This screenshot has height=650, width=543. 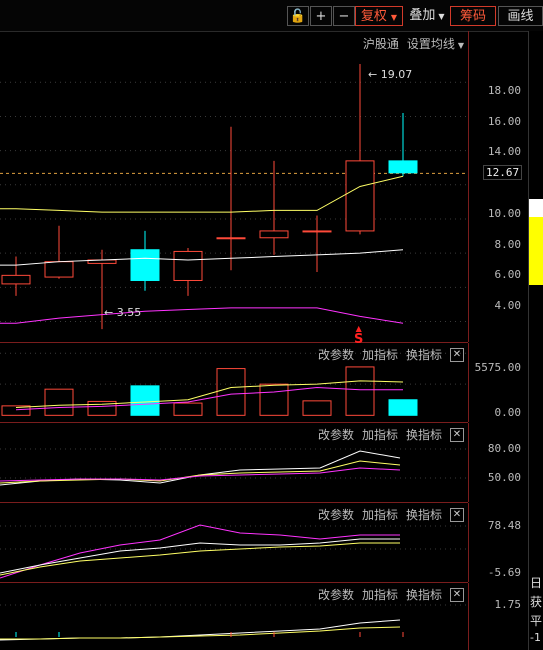 I want to click on volume-pane: 改参数 加指标 换指标 ✕, so click(x=234, y=383).